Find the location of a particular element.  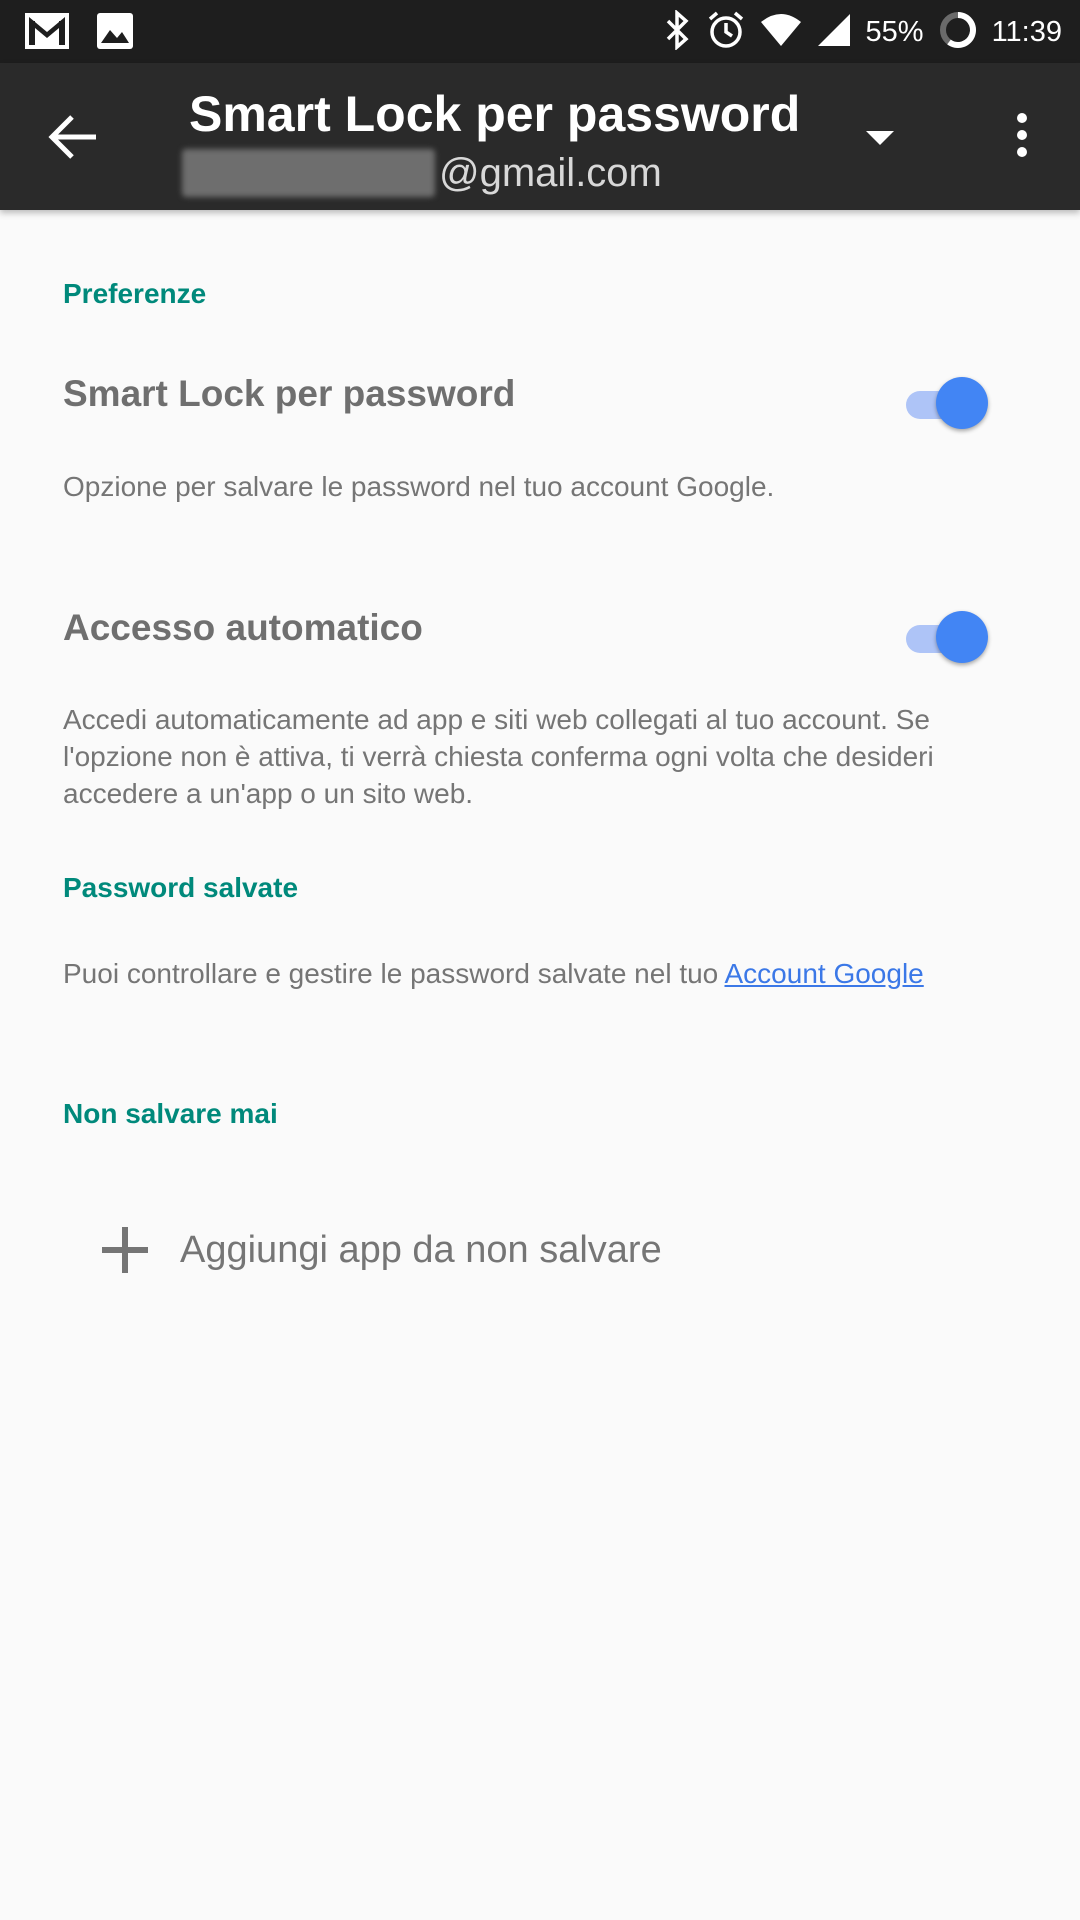

image-icon is located at coordinates (119, 31).